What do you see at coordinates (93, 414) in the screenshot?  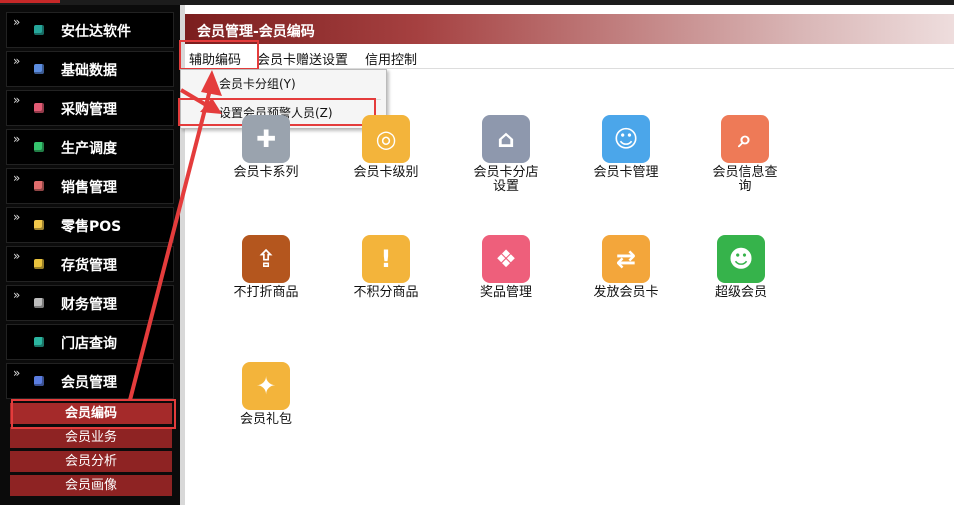 I see `highlight-box-subitem` at bounding box center [93, 414].